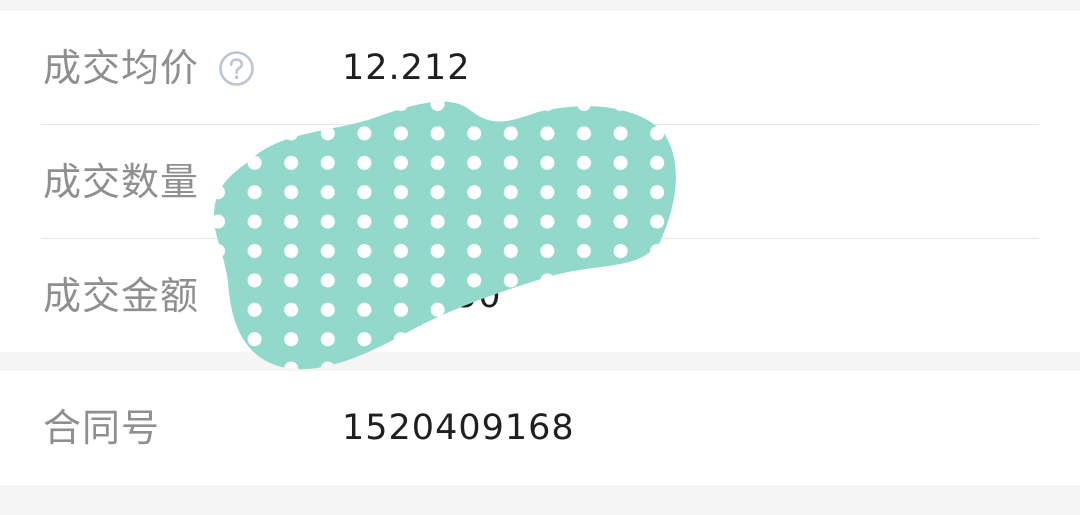 The width and height of the screenshot is (1080, 515). I want to click on quantity-label: 成交数量, so click(121, 182).